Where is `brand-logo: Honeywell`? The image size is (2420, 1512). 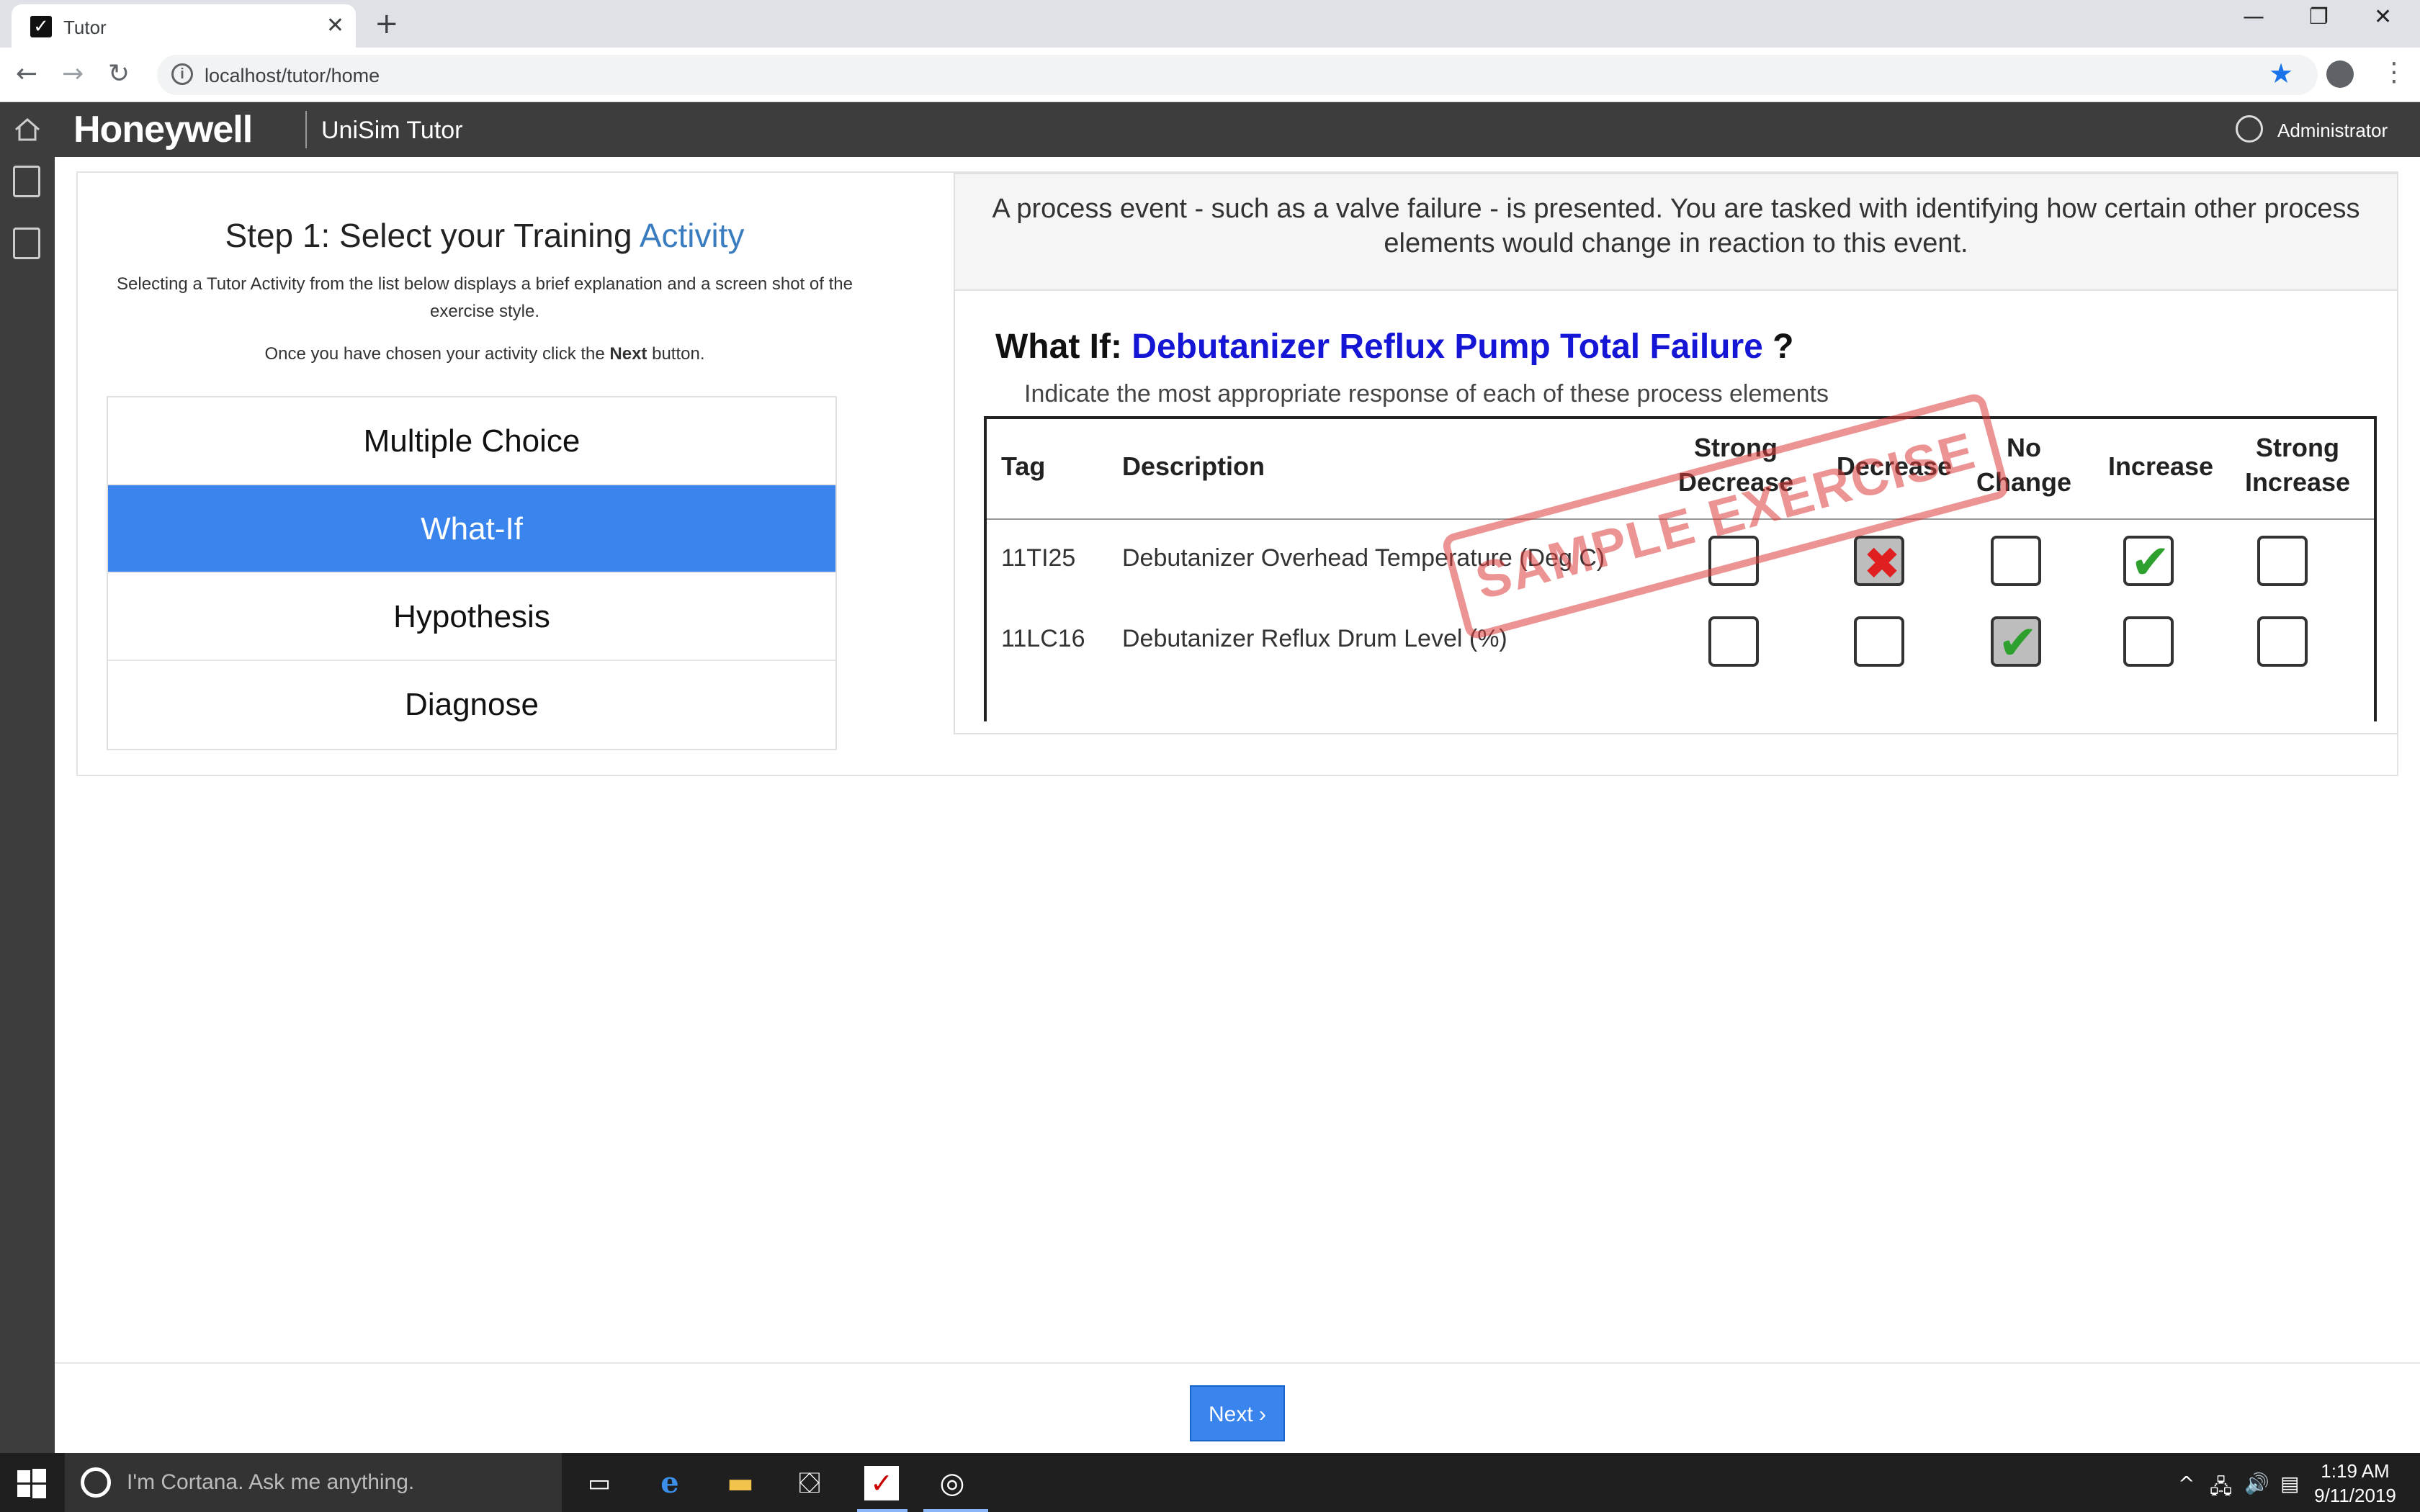
brand-logo: Honeywell is located at coordinates (163, 129).